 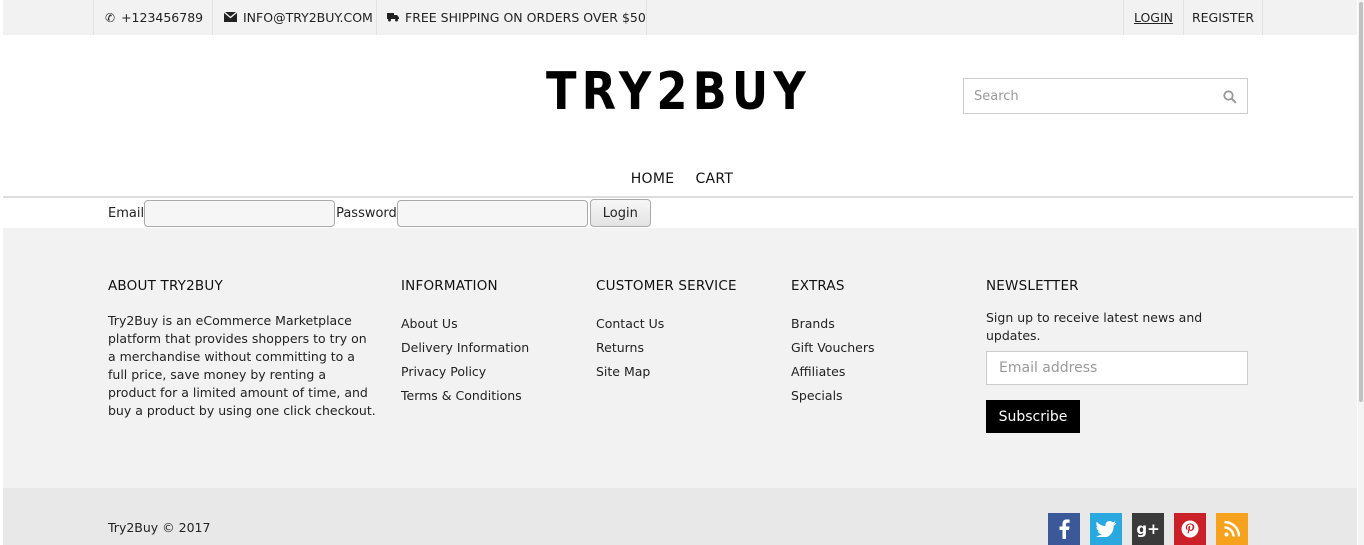 I want to click on nav-cart: CART, so click(x=714, y=179).